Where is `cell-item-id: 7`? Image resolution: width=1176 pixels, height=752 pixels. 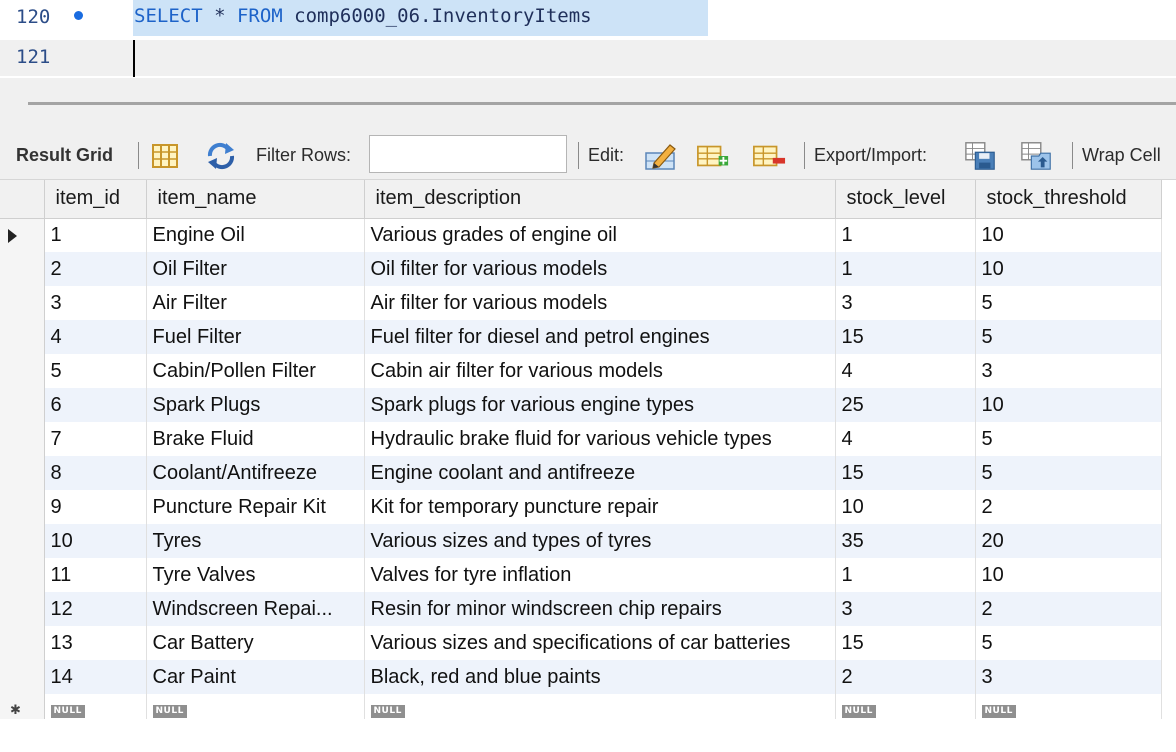 cell-item-id: 7 is located at coordinates (95, 439).